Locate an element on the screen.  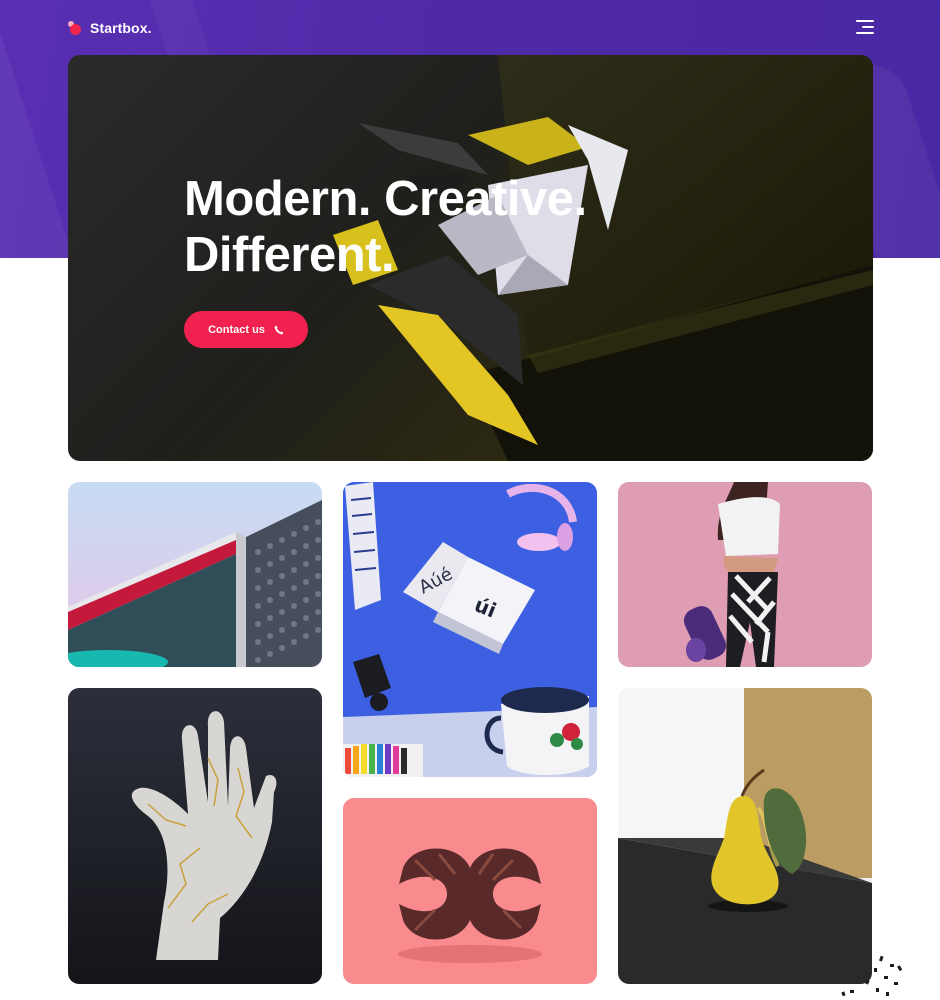
hamburger-menu-icon is located at coordinates (865, 27).